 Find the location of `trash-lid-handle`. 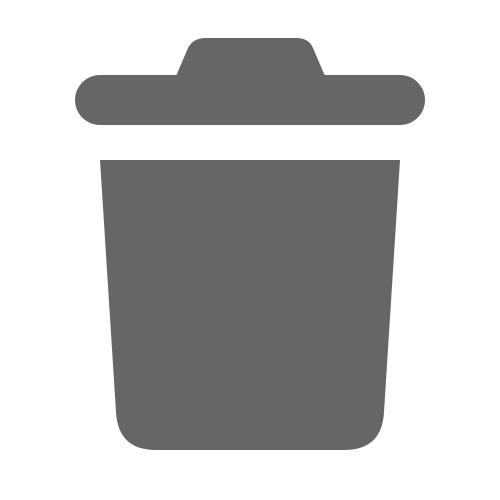

trash-lid-handle is located at coordinates (250, 57).